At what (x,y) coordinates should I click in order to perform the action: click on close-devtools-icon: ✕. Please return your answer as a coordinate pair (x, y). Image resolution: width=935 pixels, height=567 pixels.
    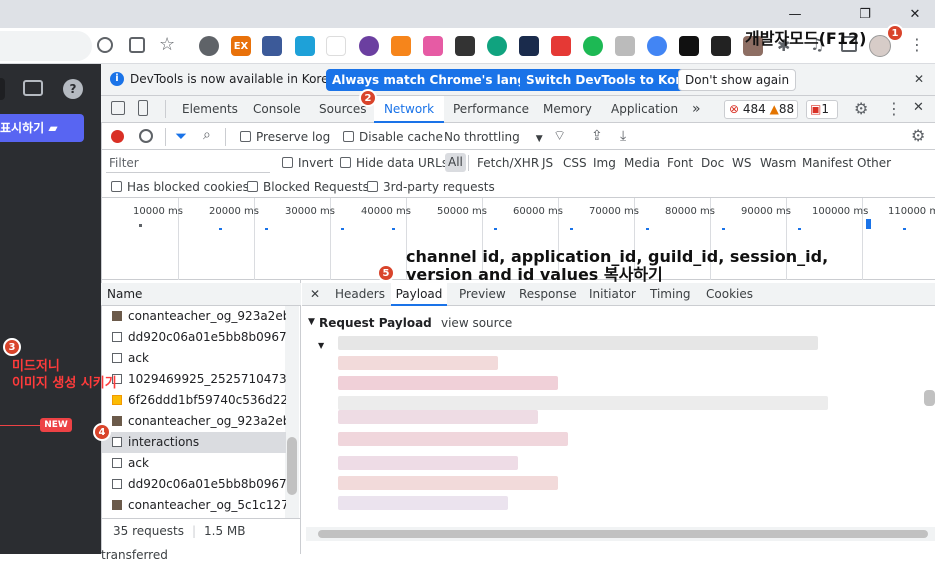
    Looking at the image, I should click on (918, 107).